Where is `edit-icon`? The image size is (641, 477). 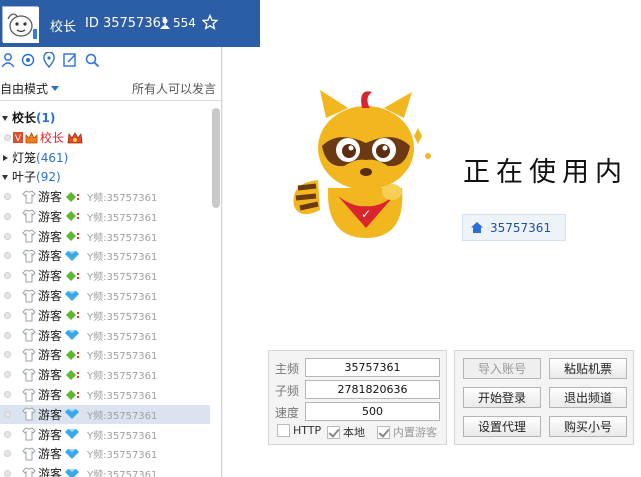
edit-icon is located at coordinates (70, 60).